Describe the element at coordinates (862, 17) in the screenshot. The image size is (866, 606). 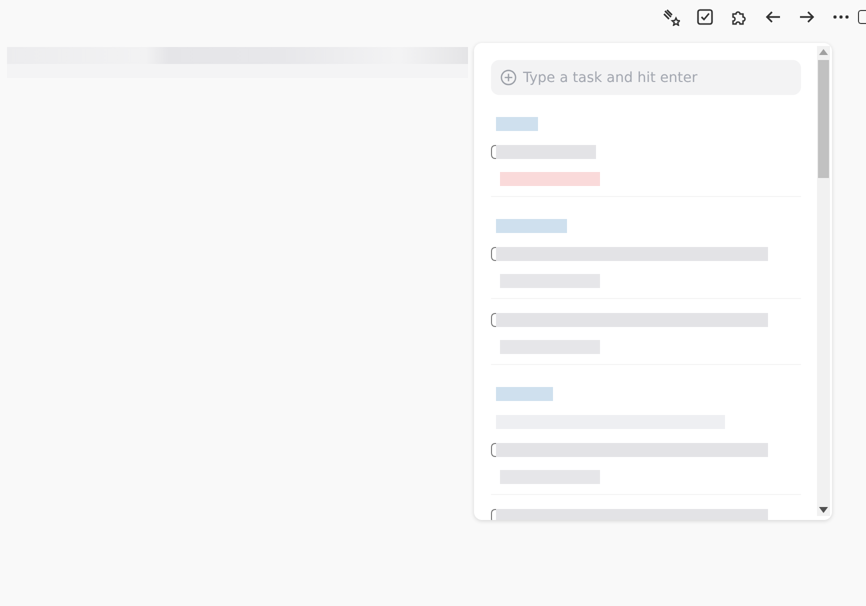
I see `panel-toggle-button` at that location.